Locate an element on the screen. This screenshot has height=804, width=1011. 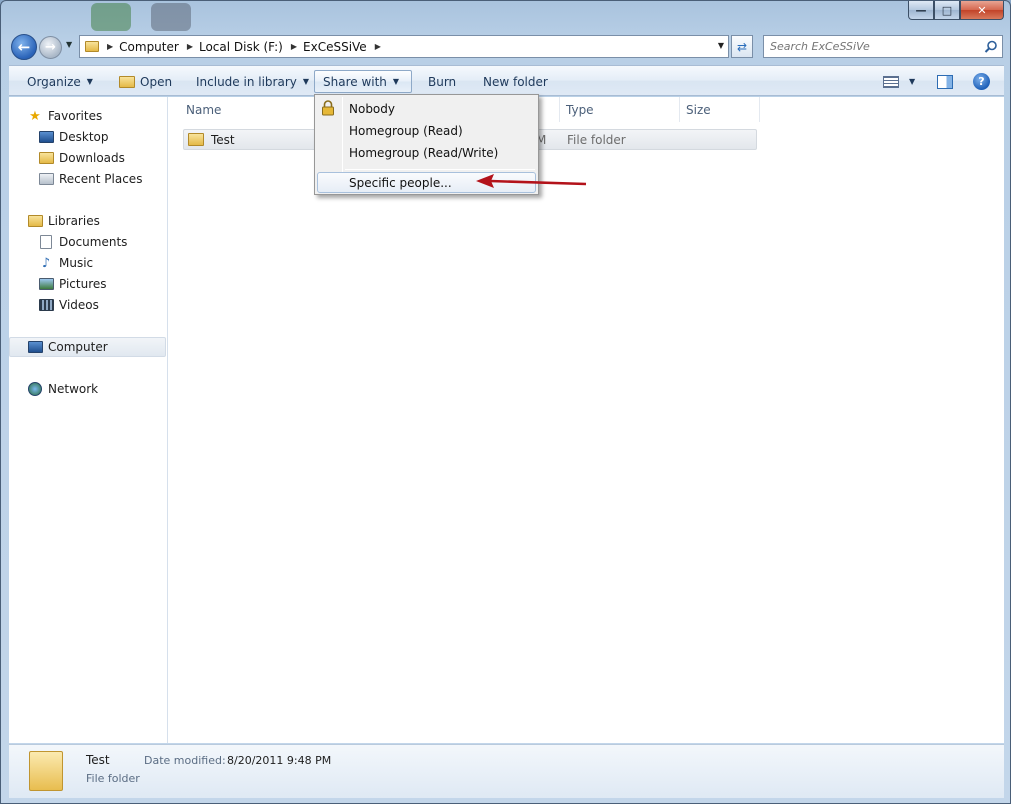
sidebar-item-recent-places: Recent Places is located at coordinates (87, 179).